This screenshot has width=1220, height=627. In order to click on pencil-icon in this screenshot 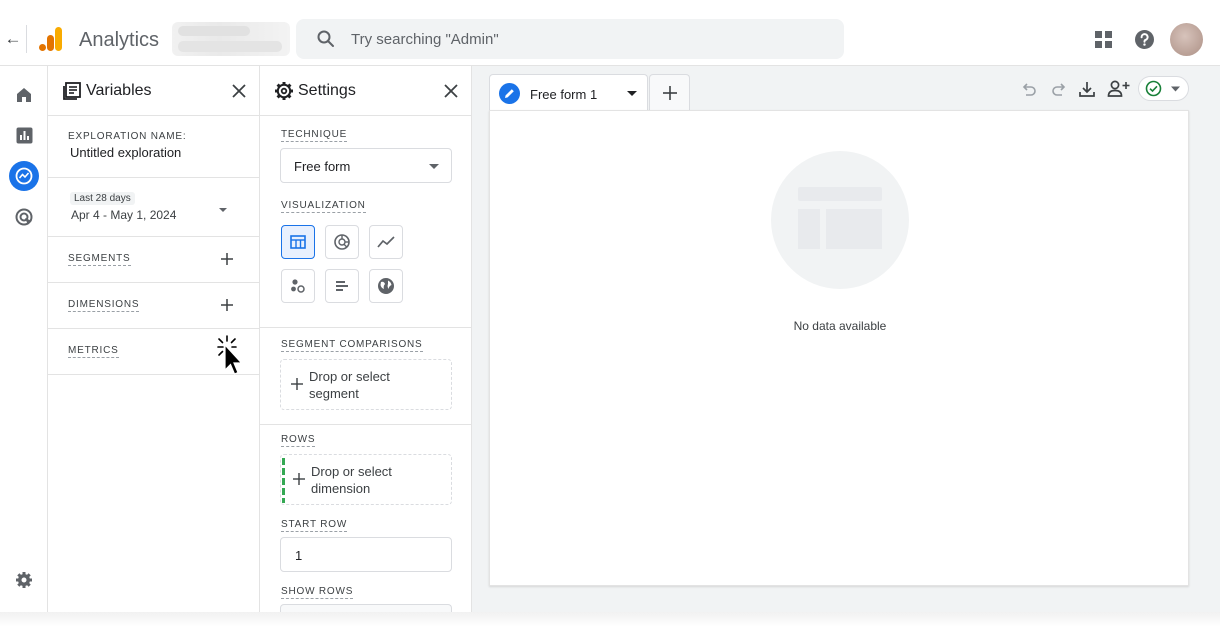, I will do `click(509, 93)`.